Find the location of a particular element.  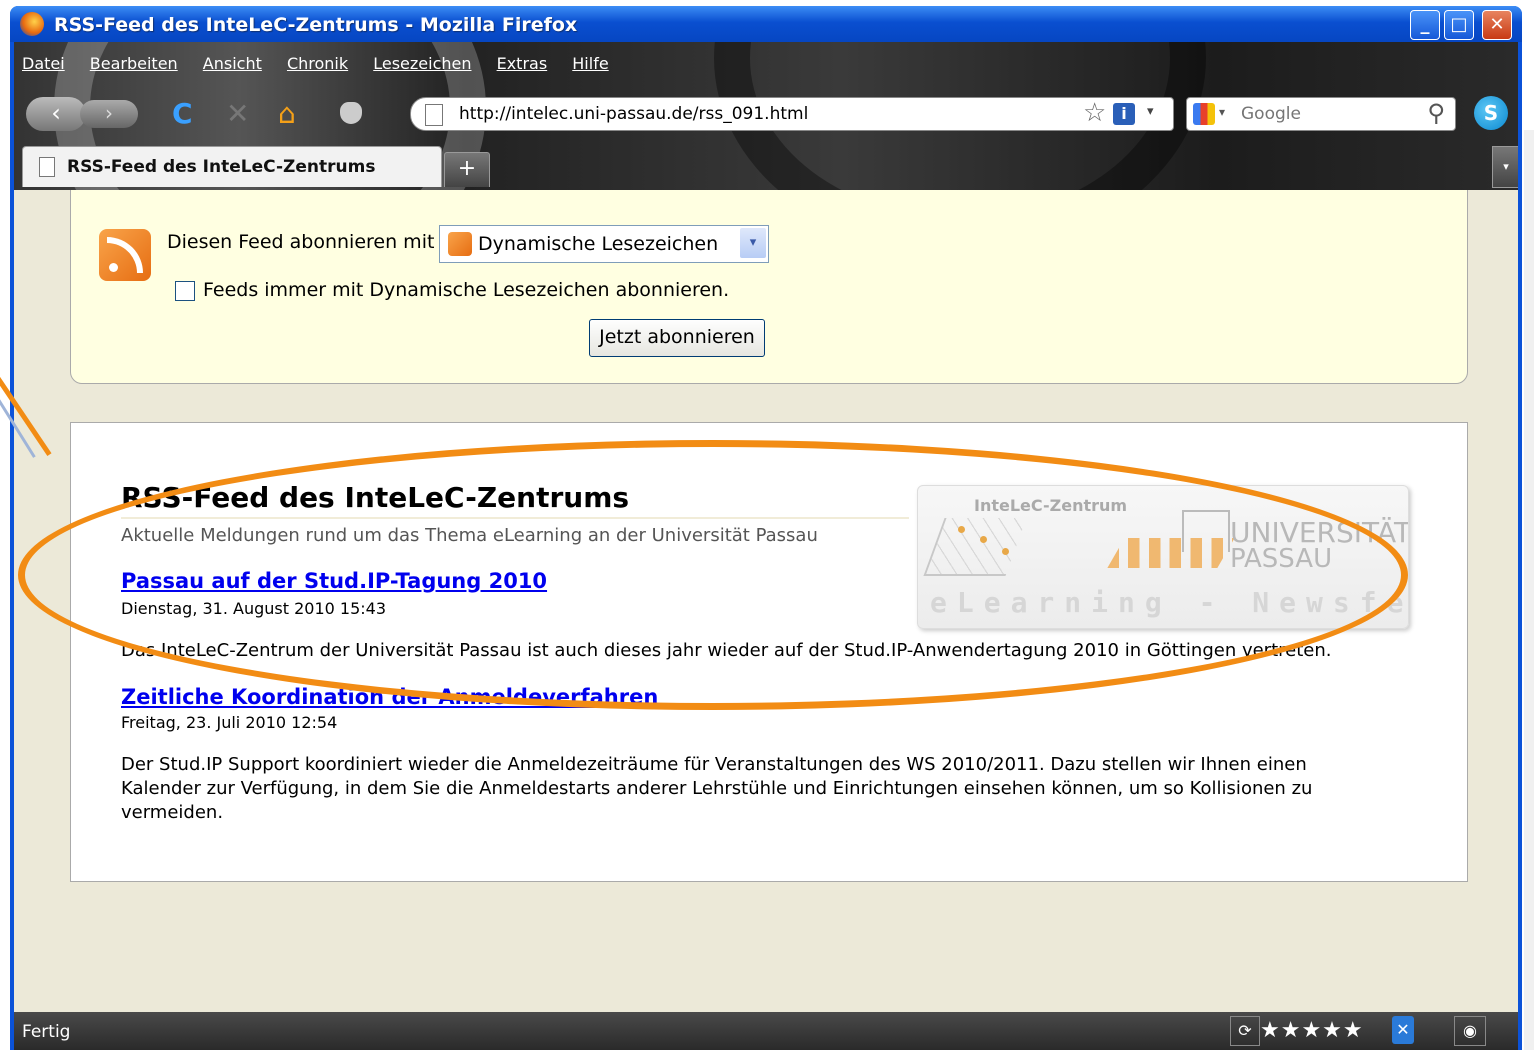

university-gate-icon is located at coordinates (1206, 531).